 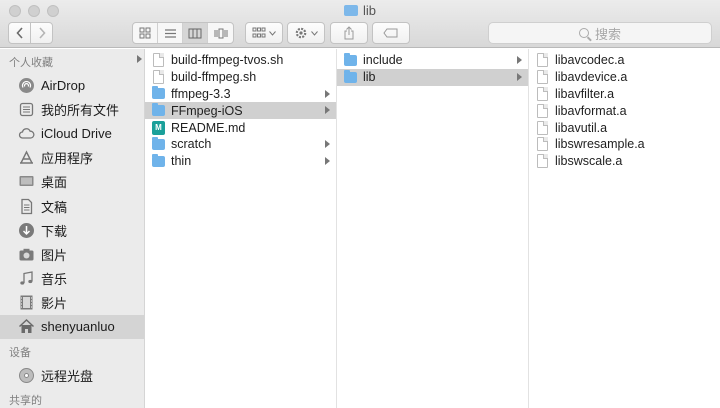 I want to click on applications-icon, so click(x=26, y=157).